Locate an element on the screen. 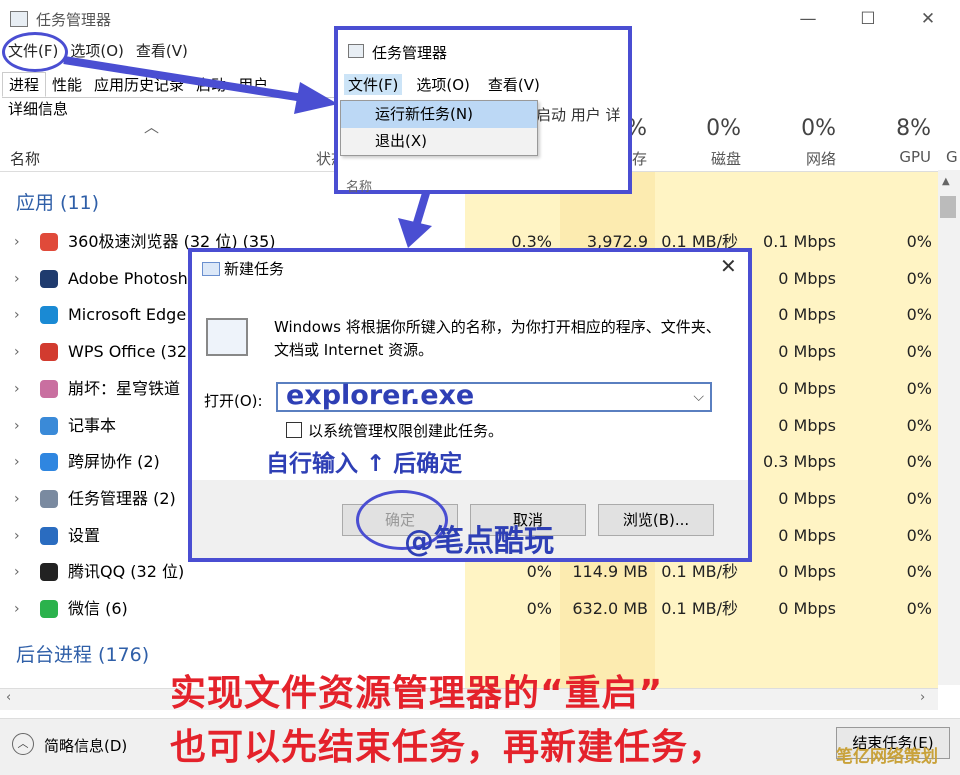 This screenshot has height=775, width=960. open-input: explorer.exe ⌵ is located at coordinates (494, 396).